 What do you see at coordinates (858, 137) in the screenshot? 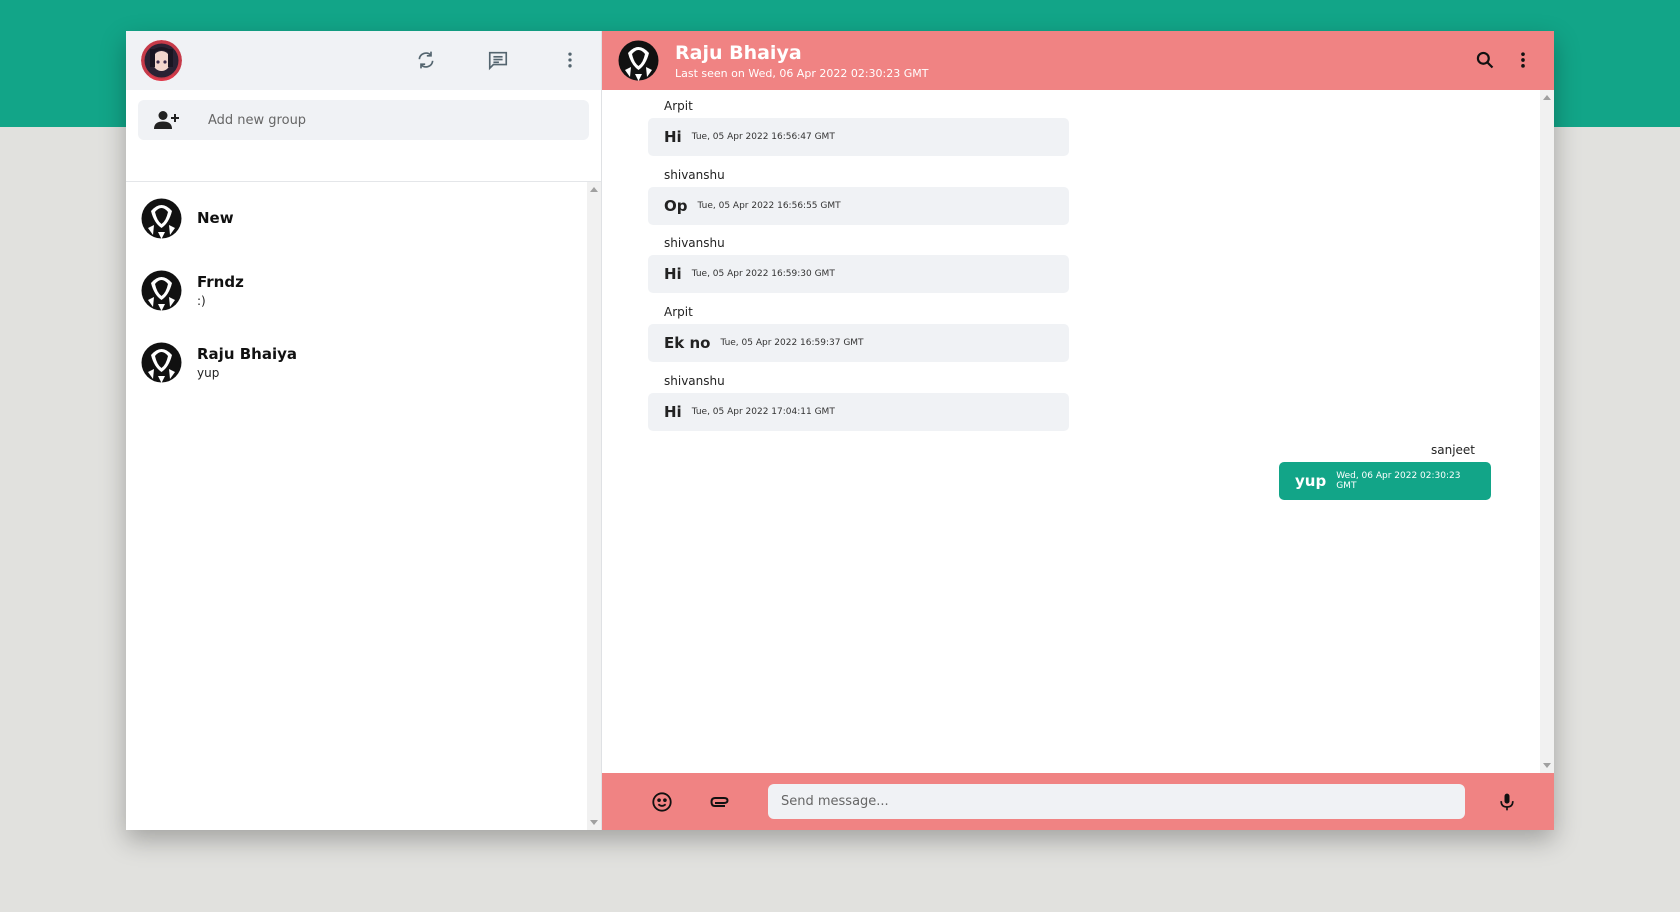
I see `message-bubble: Hi Tue, 05 Apr 2022 16:56:47 GMT` at bounding box center [858, 137].